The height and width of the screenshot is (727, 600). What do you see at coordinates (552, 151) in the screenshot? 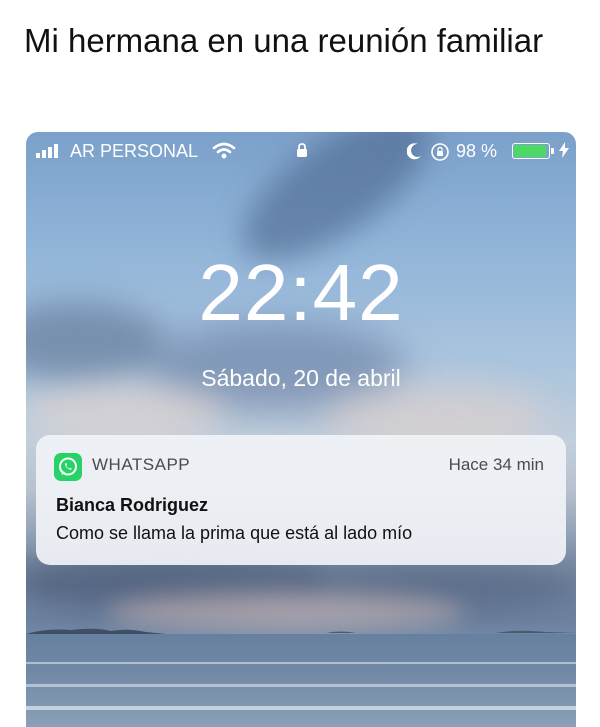
I see `battery-tip` at bounding box center [552, 151].